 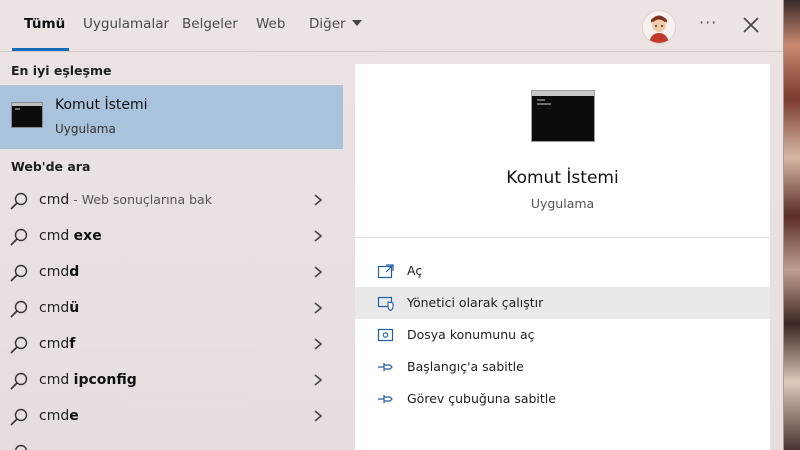 I want to click on web-result-item: cmd ipconfig, so click(x=171, y=380).